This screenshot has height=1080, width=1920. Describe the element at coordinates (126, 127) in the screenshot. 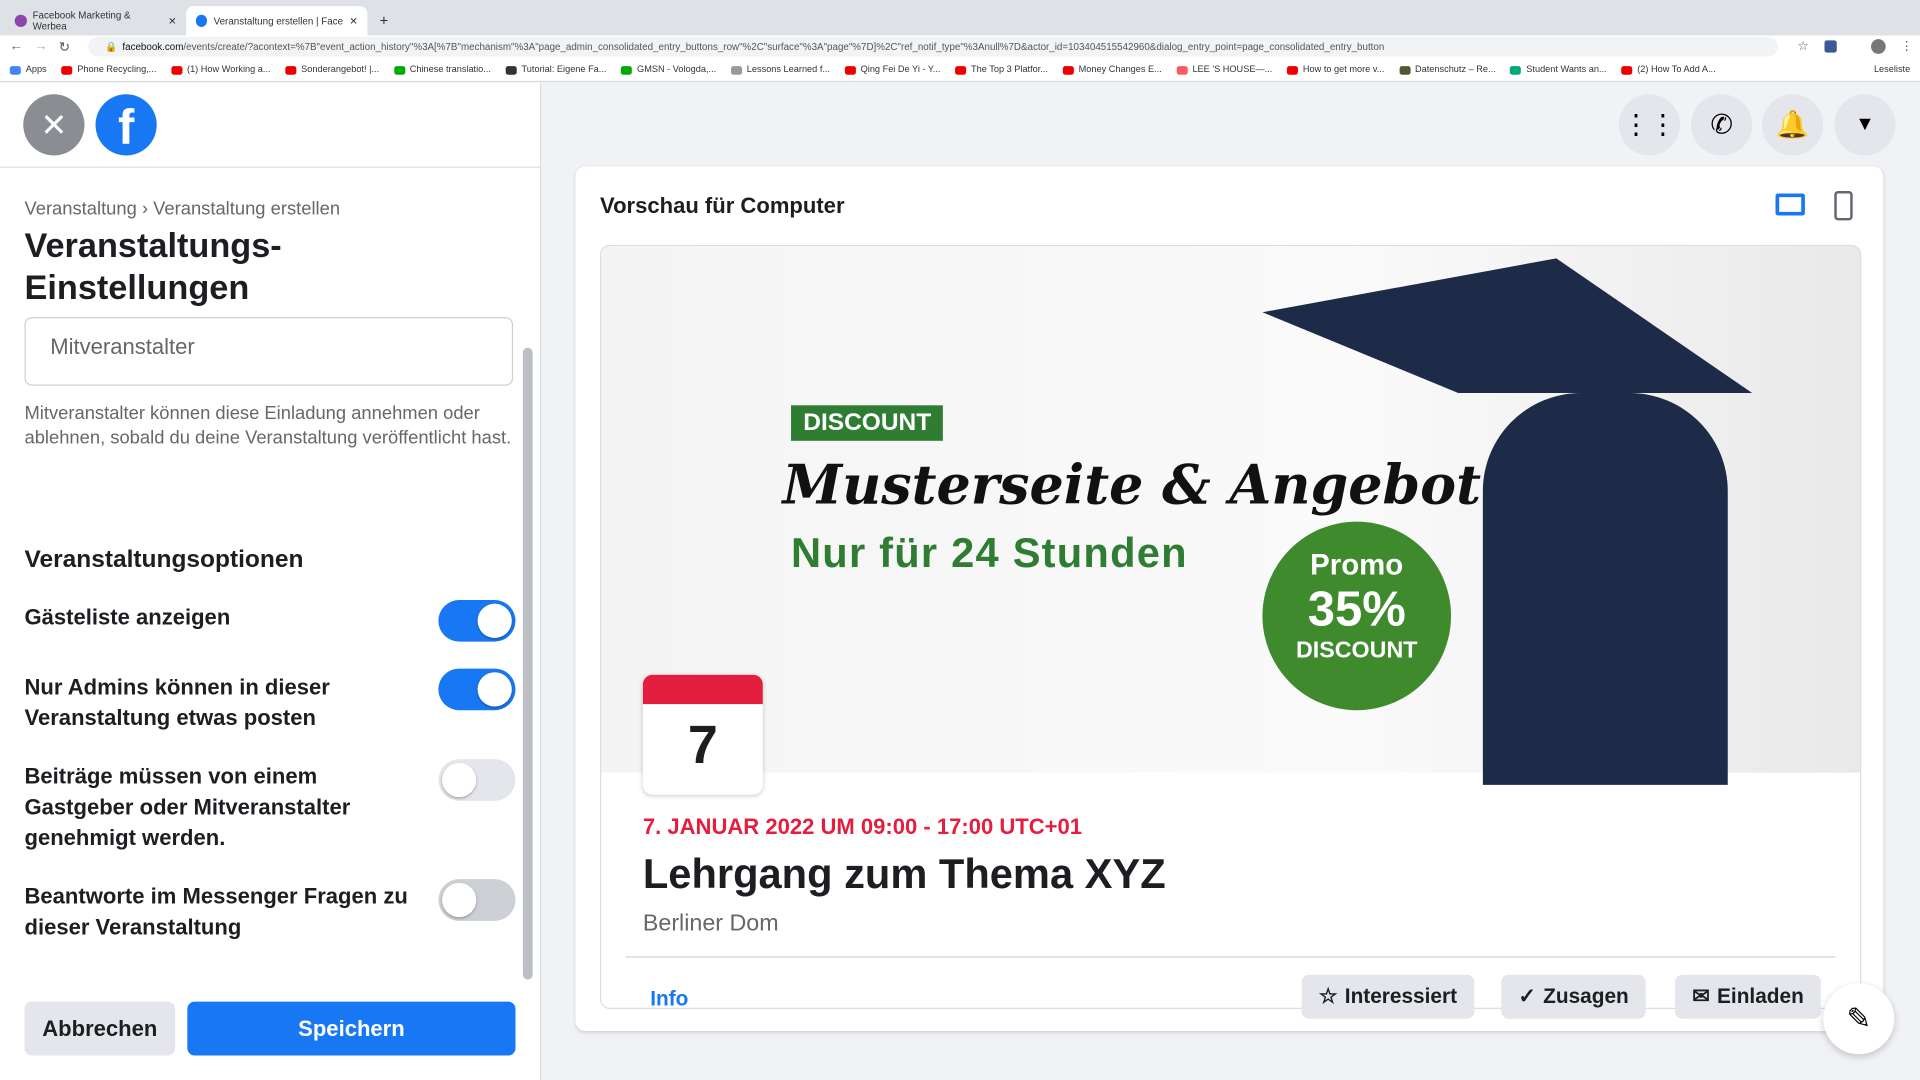

I see `facebook-icon: f` at that location.